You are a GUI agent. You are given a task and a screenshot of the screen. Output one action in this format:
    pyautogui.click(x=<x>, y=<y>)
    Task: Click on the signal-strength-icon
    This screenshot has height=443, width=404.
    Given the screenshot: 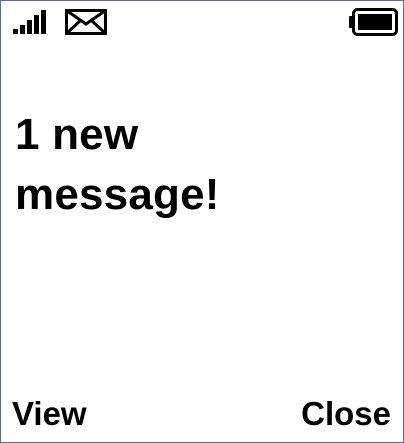 What is the action you would take?
    pyautogui.click(x=29, y=22)
    